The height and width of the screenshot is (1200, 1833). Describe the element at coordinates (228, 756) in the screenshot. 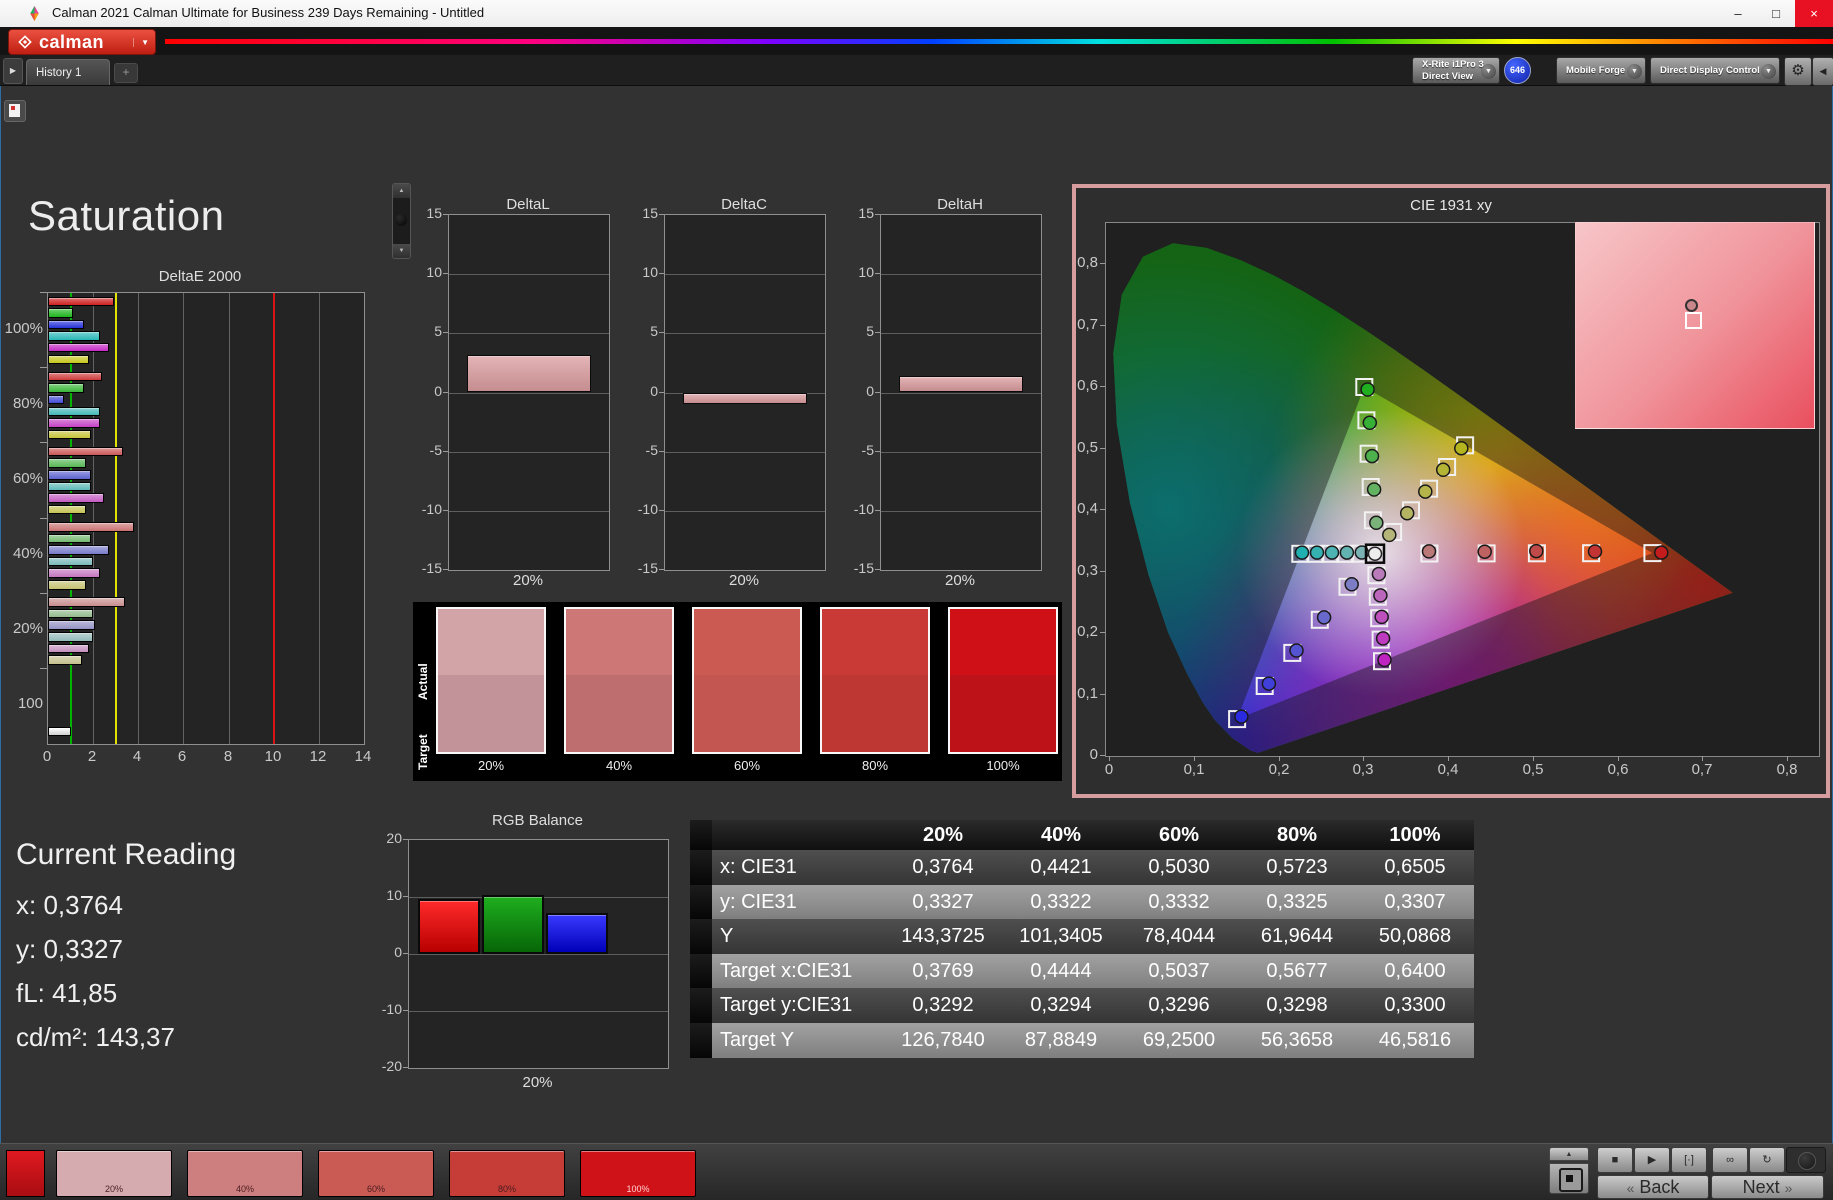

I see `deltae-x-tick: 8` at that location.